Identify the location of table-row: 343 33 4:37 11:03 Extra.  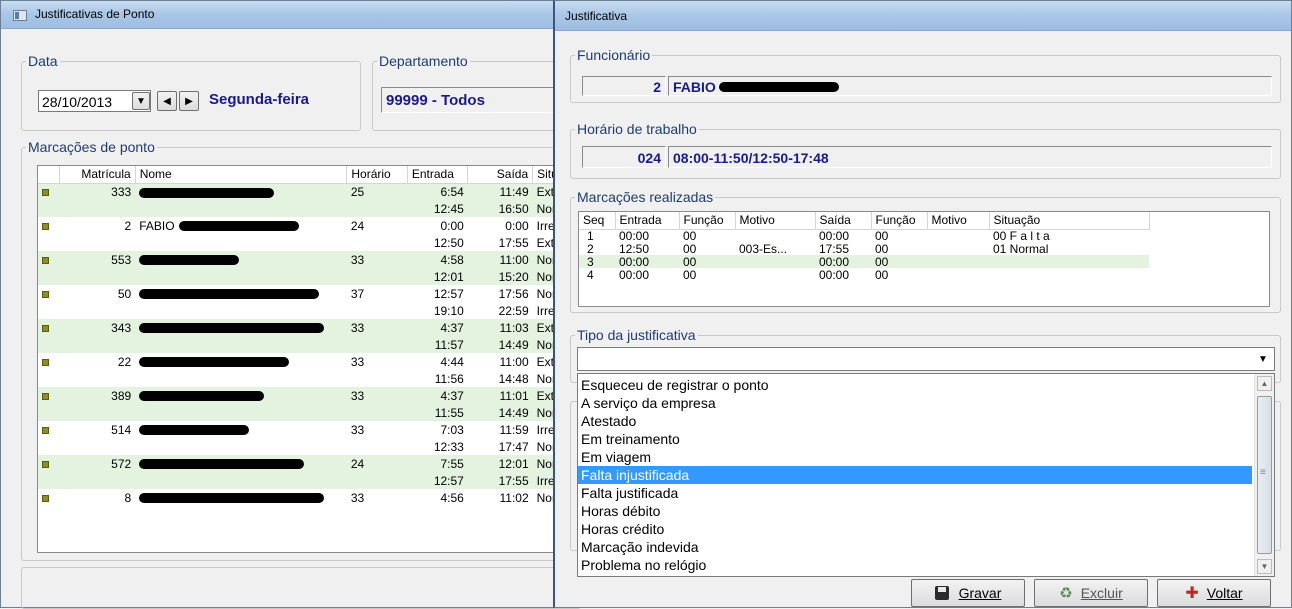
(307, 327).